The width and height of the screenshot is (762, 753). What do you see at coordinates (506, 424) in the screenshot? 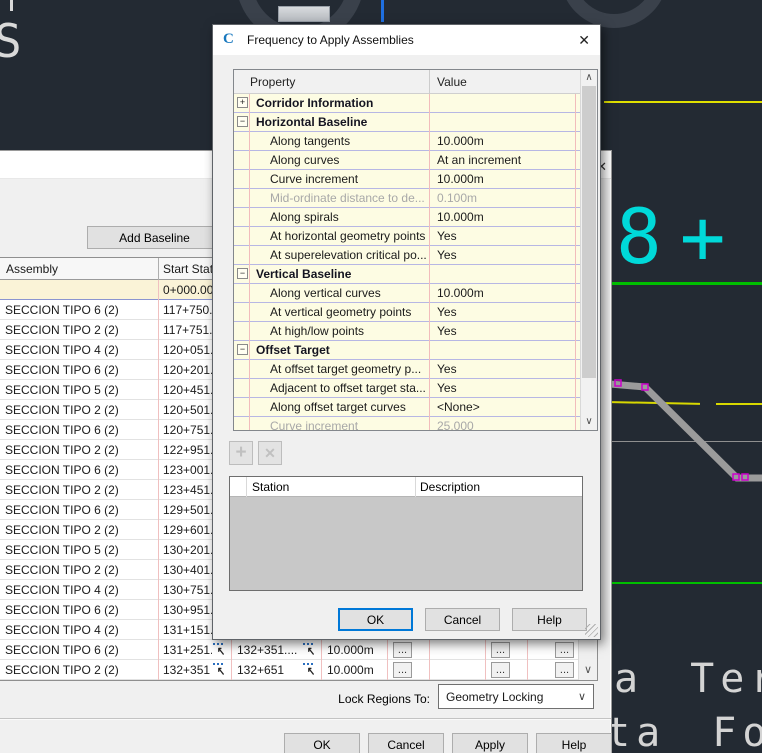
I see `property-value: 25.000` at bounding box center [506, 424].